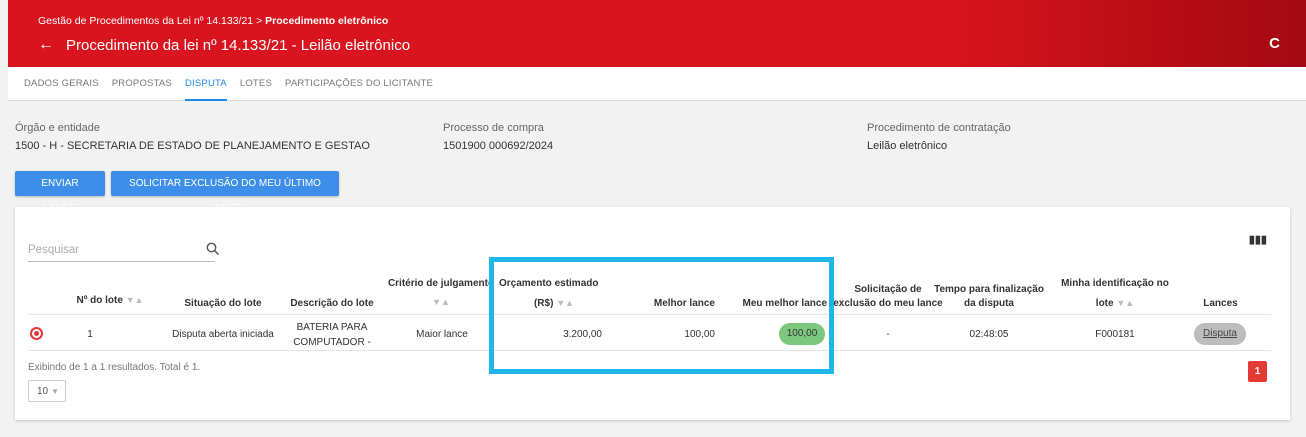 This screenshot has height=437, width=1306. Describe the element at coordinates (1274, 43) in the screenshot. I see `refresh-icon: C` at that location.